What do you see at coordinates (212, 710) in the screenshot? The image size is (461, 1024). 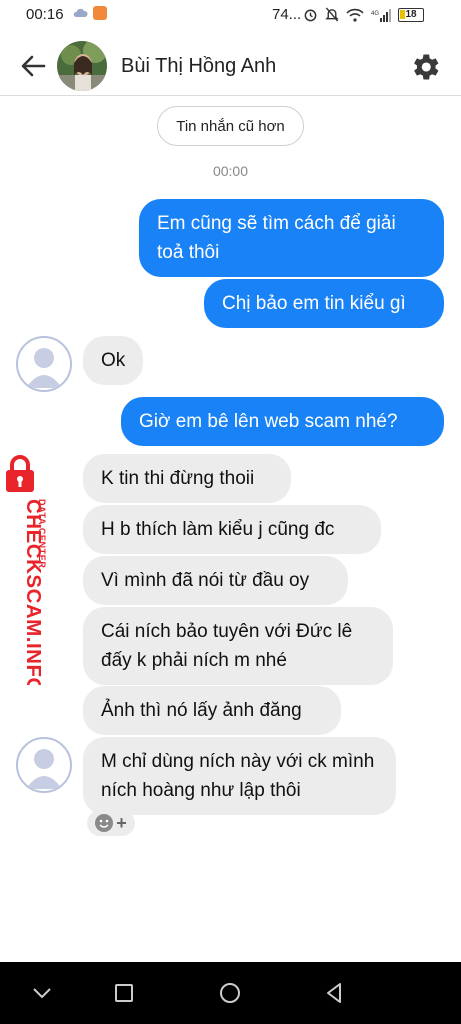 I see `message-incoming: Ảnh thì nó lấy ảnh đăng` at bounding box center [212, 710].